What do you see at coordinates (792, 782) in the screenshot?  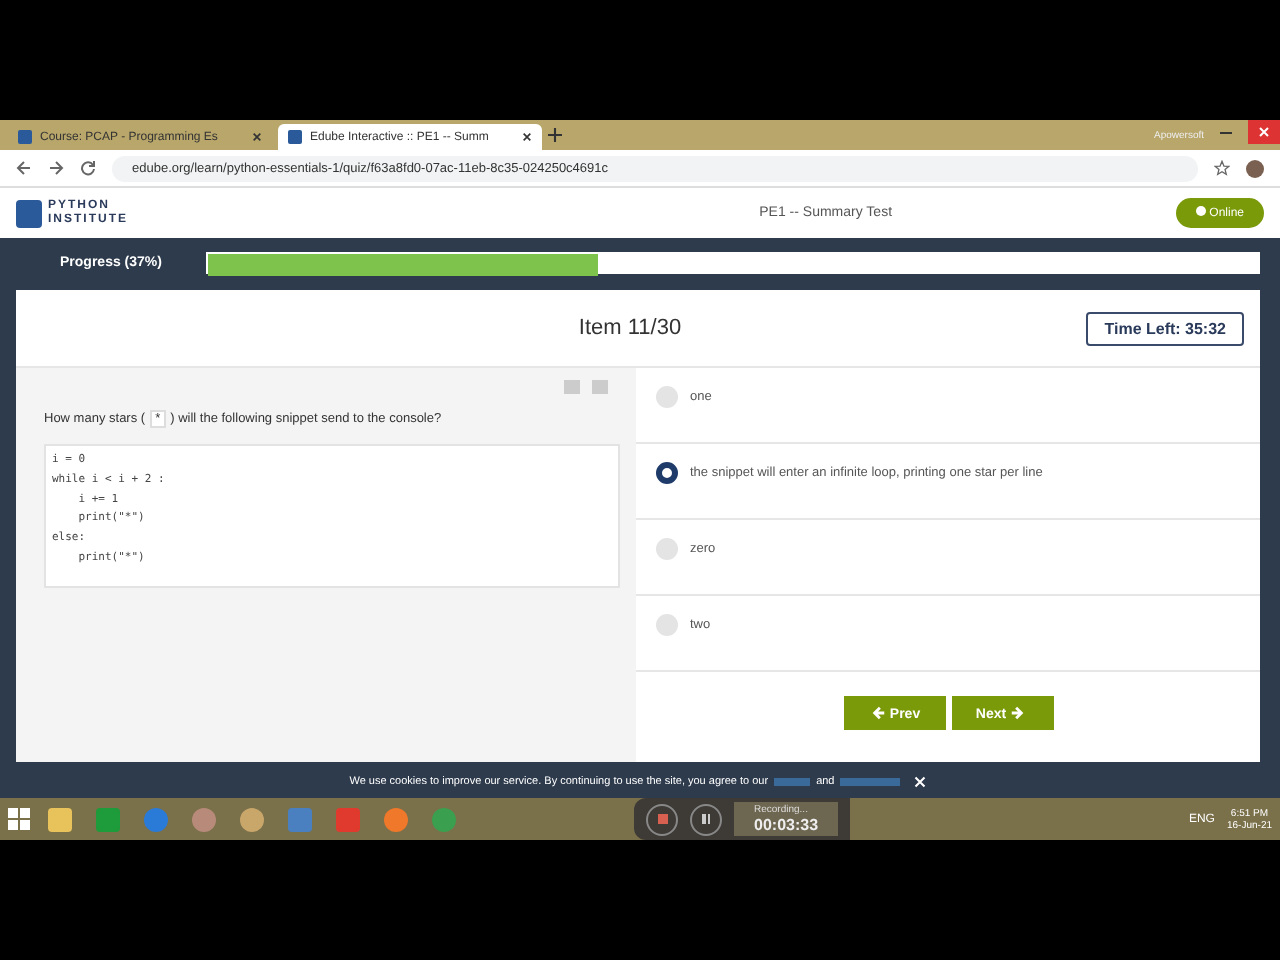 I see `privacy-link` at bounding box center [792, 782].